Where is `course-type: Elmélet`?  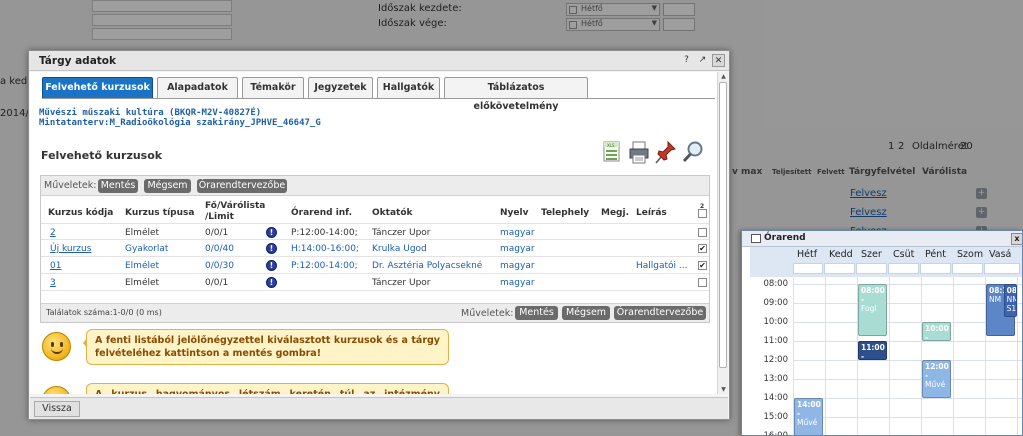
course-type: Elmélet is located at coordinates (142, 266).